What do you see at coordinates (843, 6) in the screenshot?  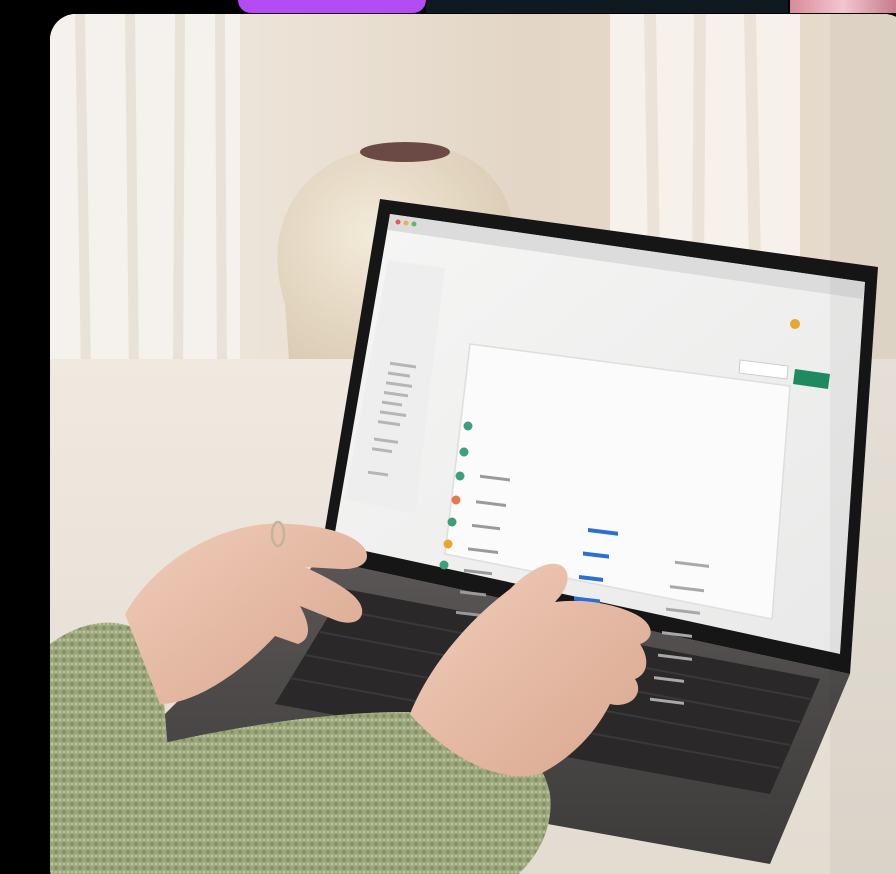 I see `pink-banner-edge` at bounding box center [843, 6].